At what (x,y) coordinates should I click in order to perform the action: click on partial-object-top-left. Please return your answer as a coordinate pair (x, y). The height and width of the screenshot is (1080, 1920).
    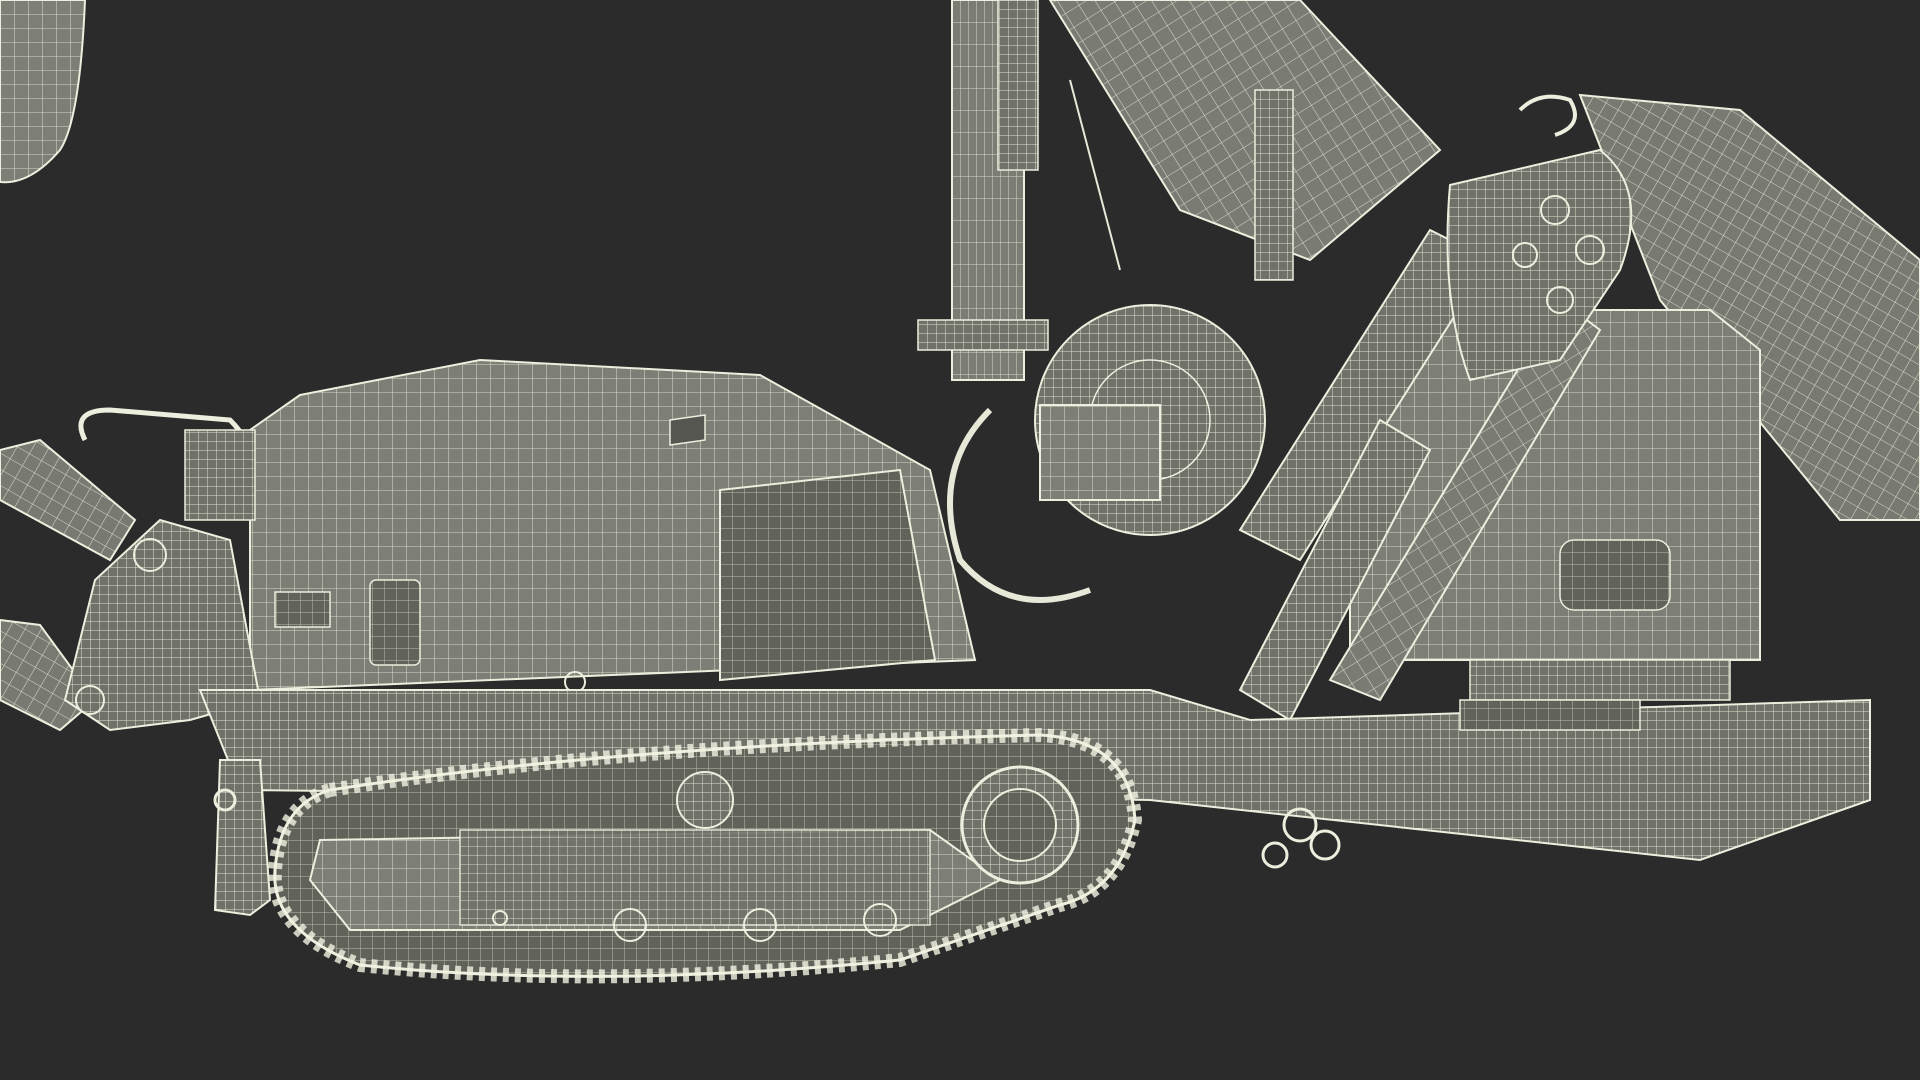
    Looking at the image, I should click on (43, 92).